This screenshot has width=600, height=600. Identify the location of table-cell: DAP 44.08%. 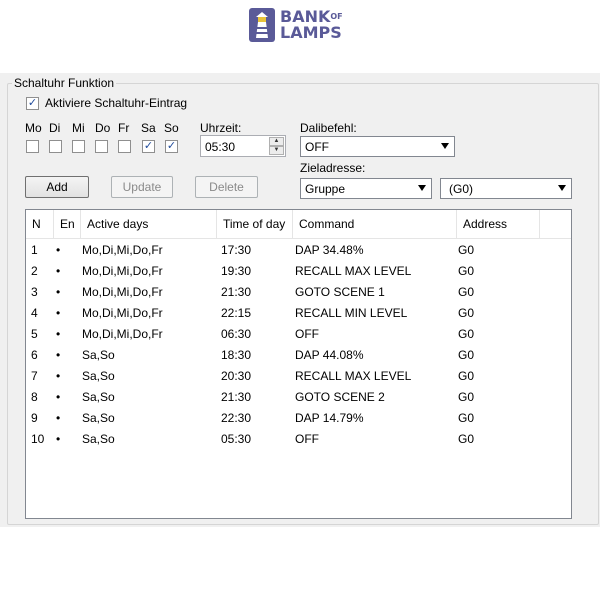
(329, 355).